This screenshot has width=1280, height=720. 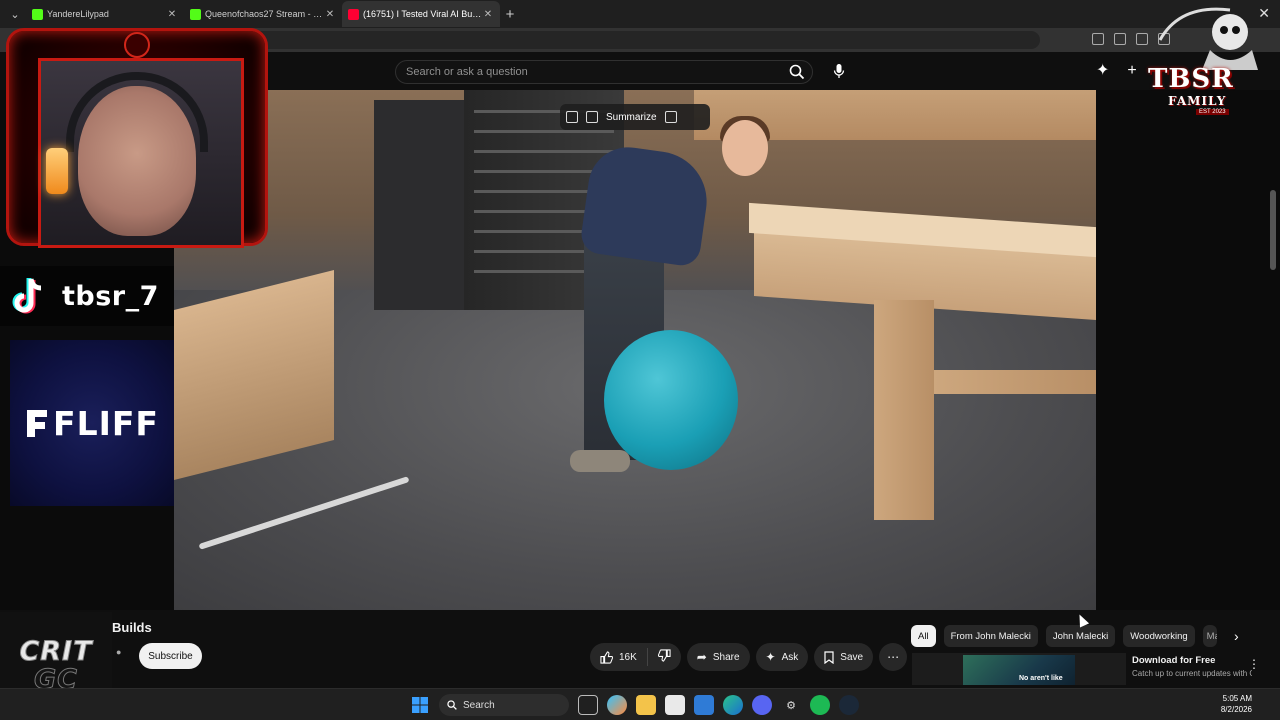 I want to click on tbsr-family-word: FAMILY, so click(x=1197, y=101).